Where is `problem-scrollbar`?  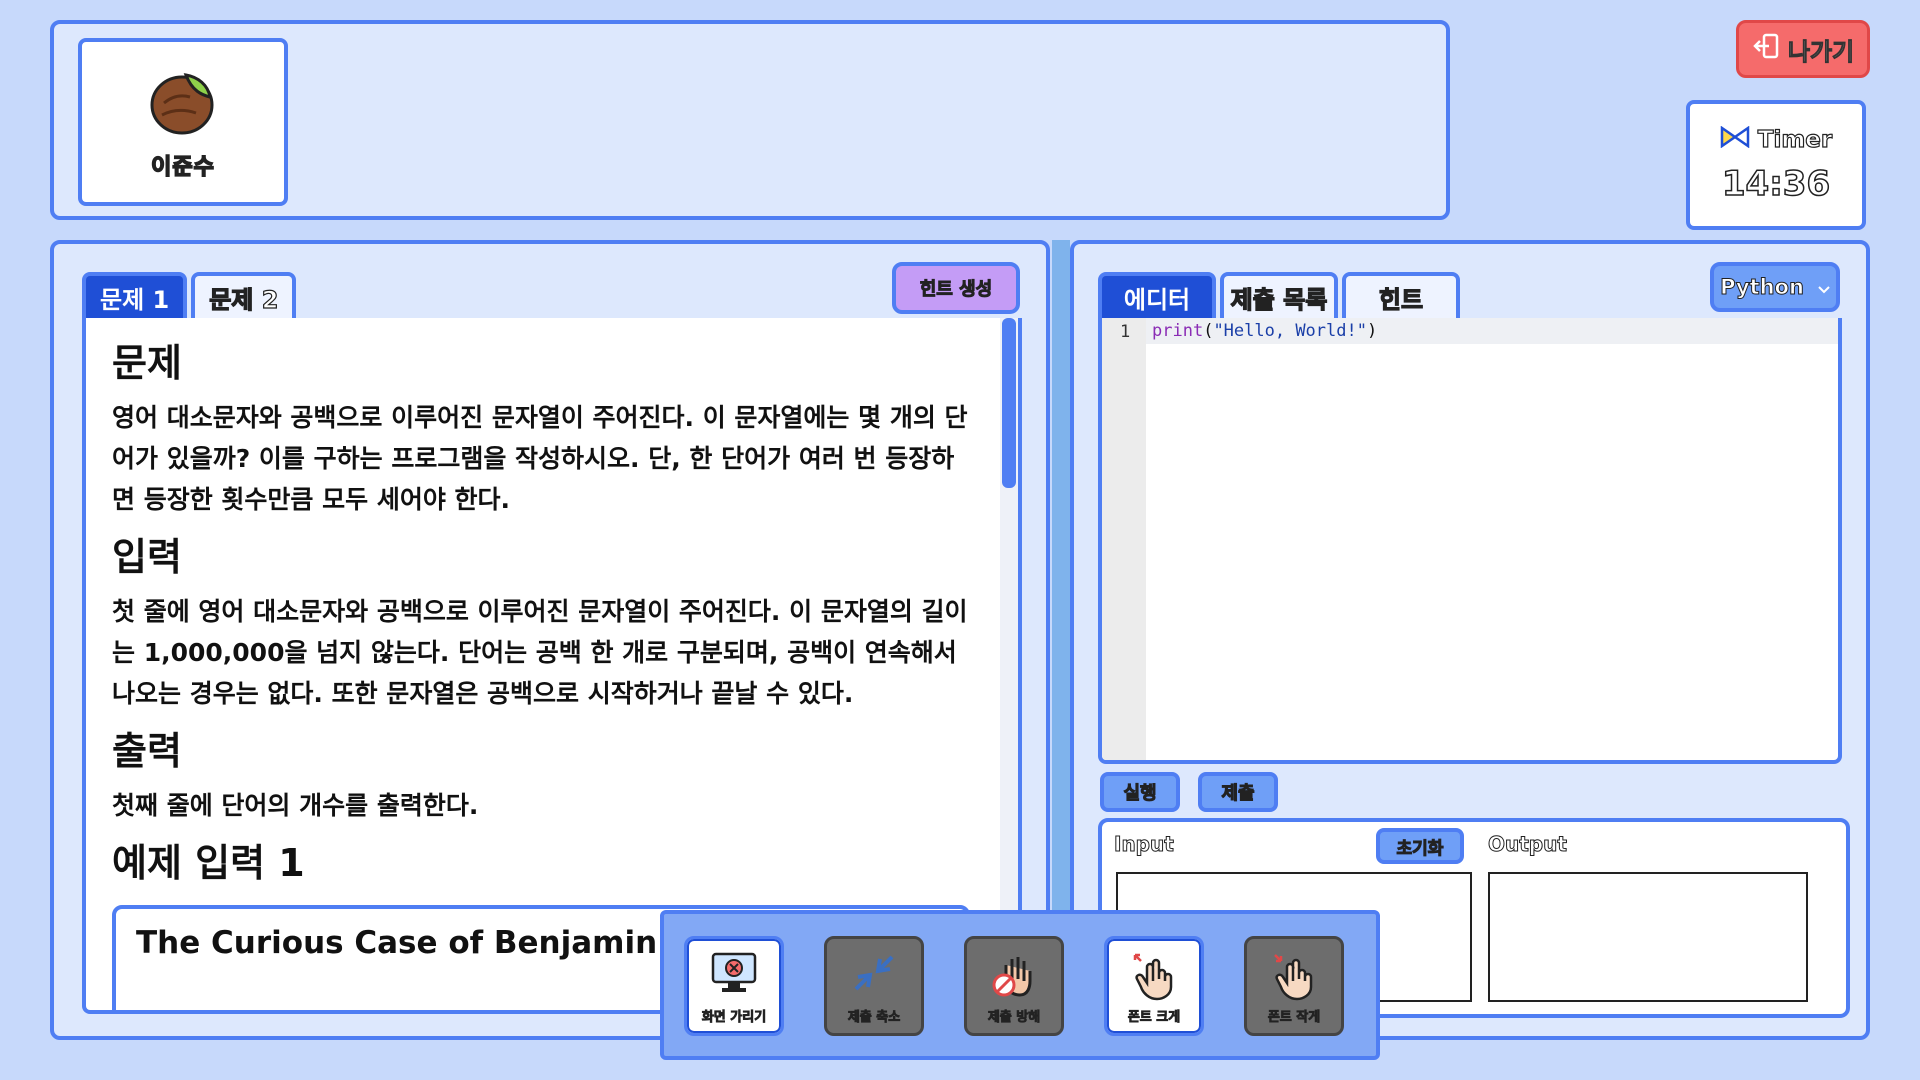 problem-scrollbar is located at coordinates (1009, 664).